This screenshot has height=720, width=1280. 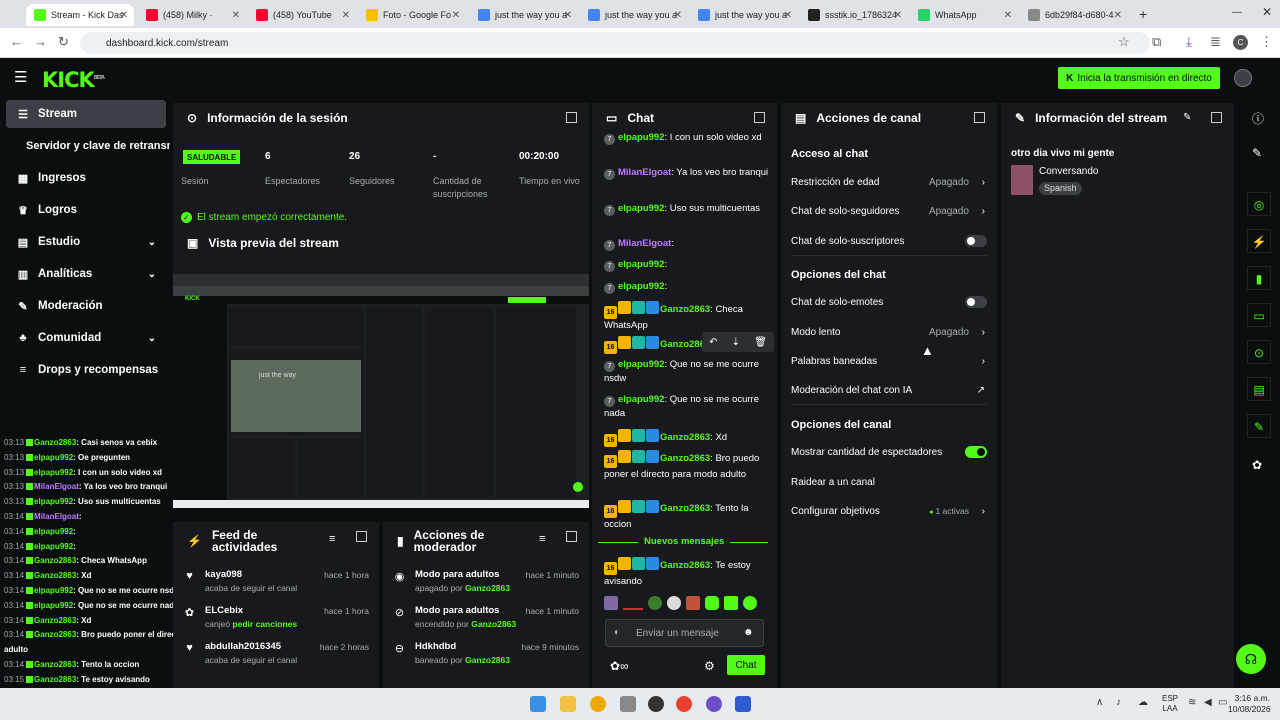 What do you see at coordinates (746, 665) in the screenshot?
I see `chat-send-button: Chat` at bounding box center [746, 665].